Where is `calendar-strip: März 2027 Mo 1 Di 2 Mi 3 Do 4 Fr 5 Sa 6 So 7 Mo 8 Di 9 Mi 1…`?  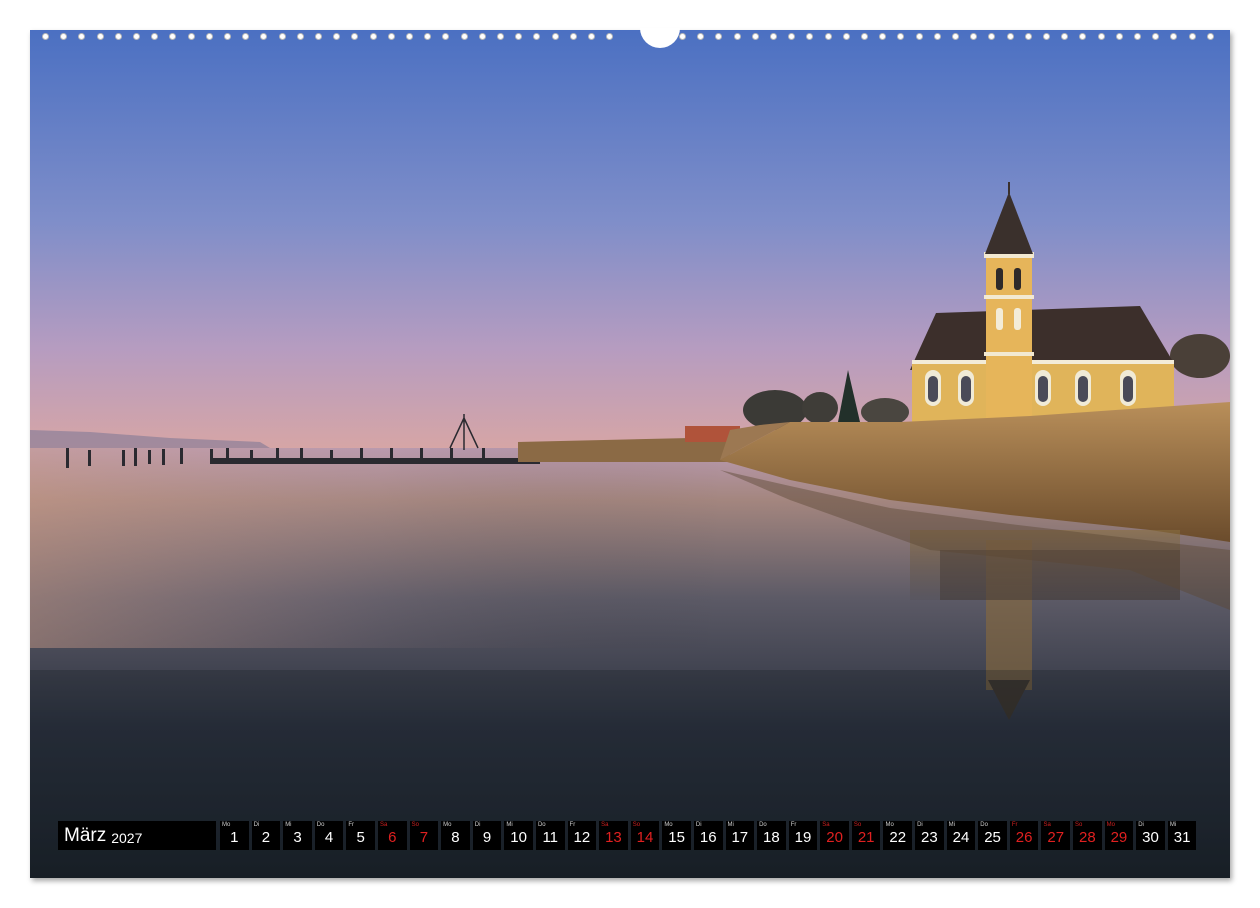
calendar-strip: März 2027 Mo 1 Di 2 Mi 3 Do 4 Fr 5 Sa 6 So 7 Mo 8 Di 9 Mi 1… is located at coordinates (628, 835).